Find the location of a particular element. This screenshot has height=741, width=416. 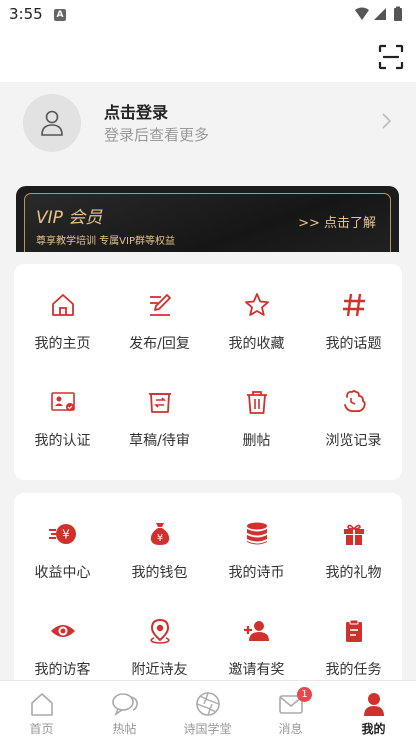

moneybag-icon: ¥ is located at coordinates (159, 534).